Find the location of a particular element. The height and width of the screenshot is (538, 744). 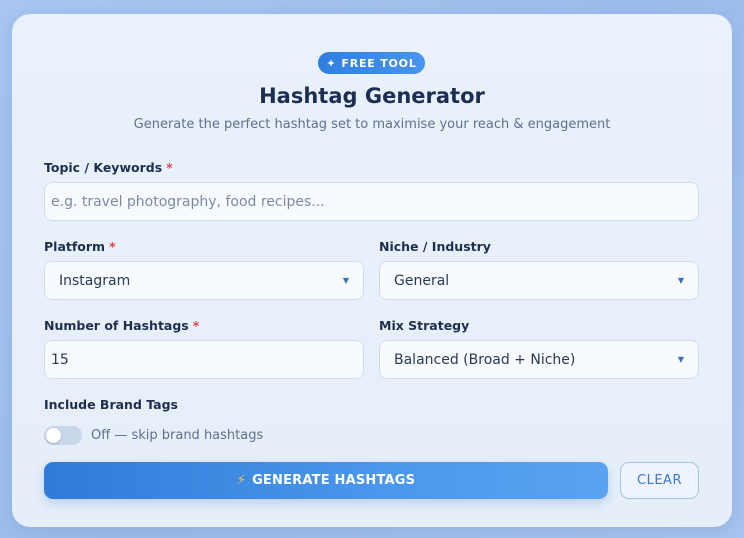

topic-input is located at coordinates (371, 201).